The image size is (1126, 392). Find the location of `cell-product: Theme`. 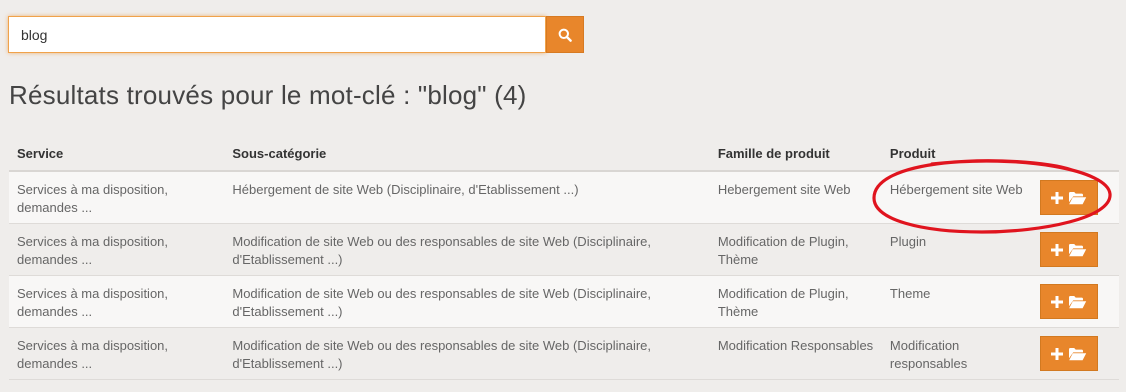

cell-product: Theme is located at coordinates (957, 301).